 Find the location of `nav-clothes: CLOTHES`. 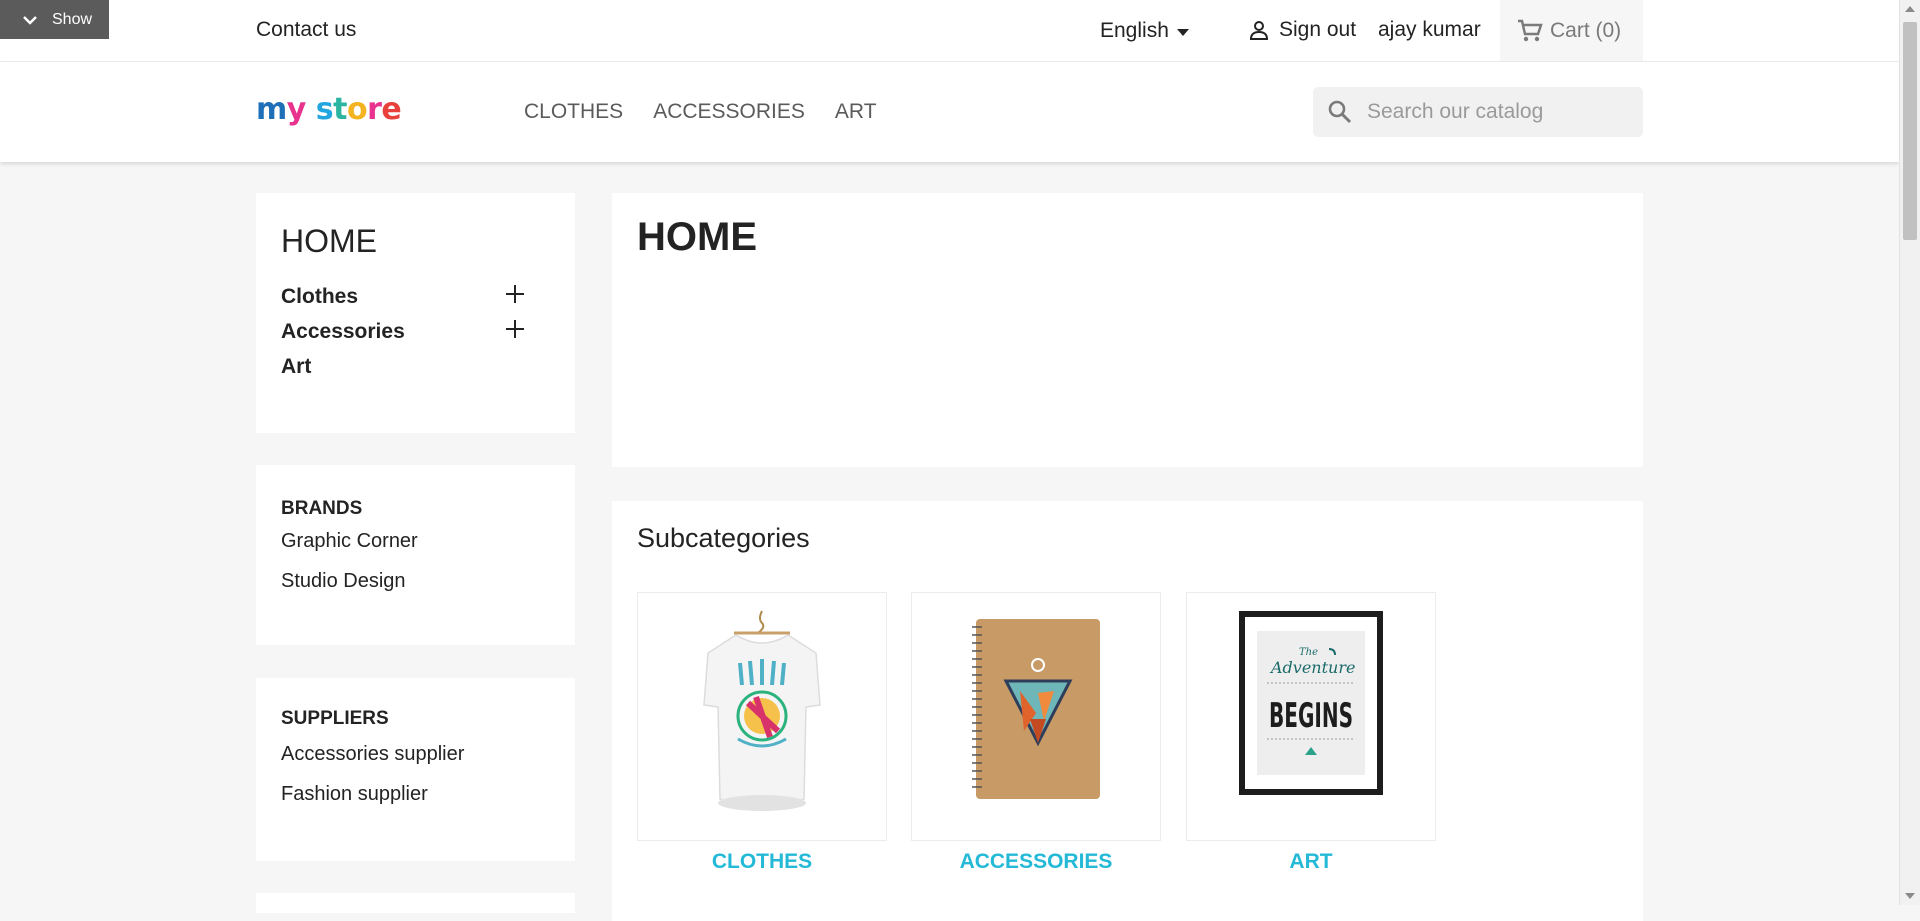

nav-clothes: CLOTHES is located at coordinates (573, 112).